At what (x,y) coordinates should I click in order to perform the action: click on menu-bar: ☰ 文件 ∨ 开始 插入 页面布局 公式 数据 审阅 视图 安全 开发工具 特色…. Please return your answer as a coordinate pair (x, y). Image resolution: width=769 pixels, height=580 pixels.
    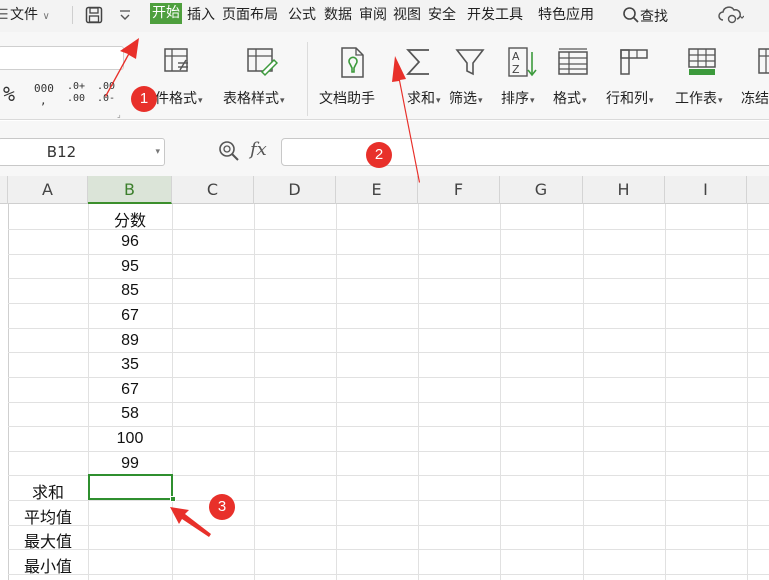
    Looking at the image, I should click on (384, 16).